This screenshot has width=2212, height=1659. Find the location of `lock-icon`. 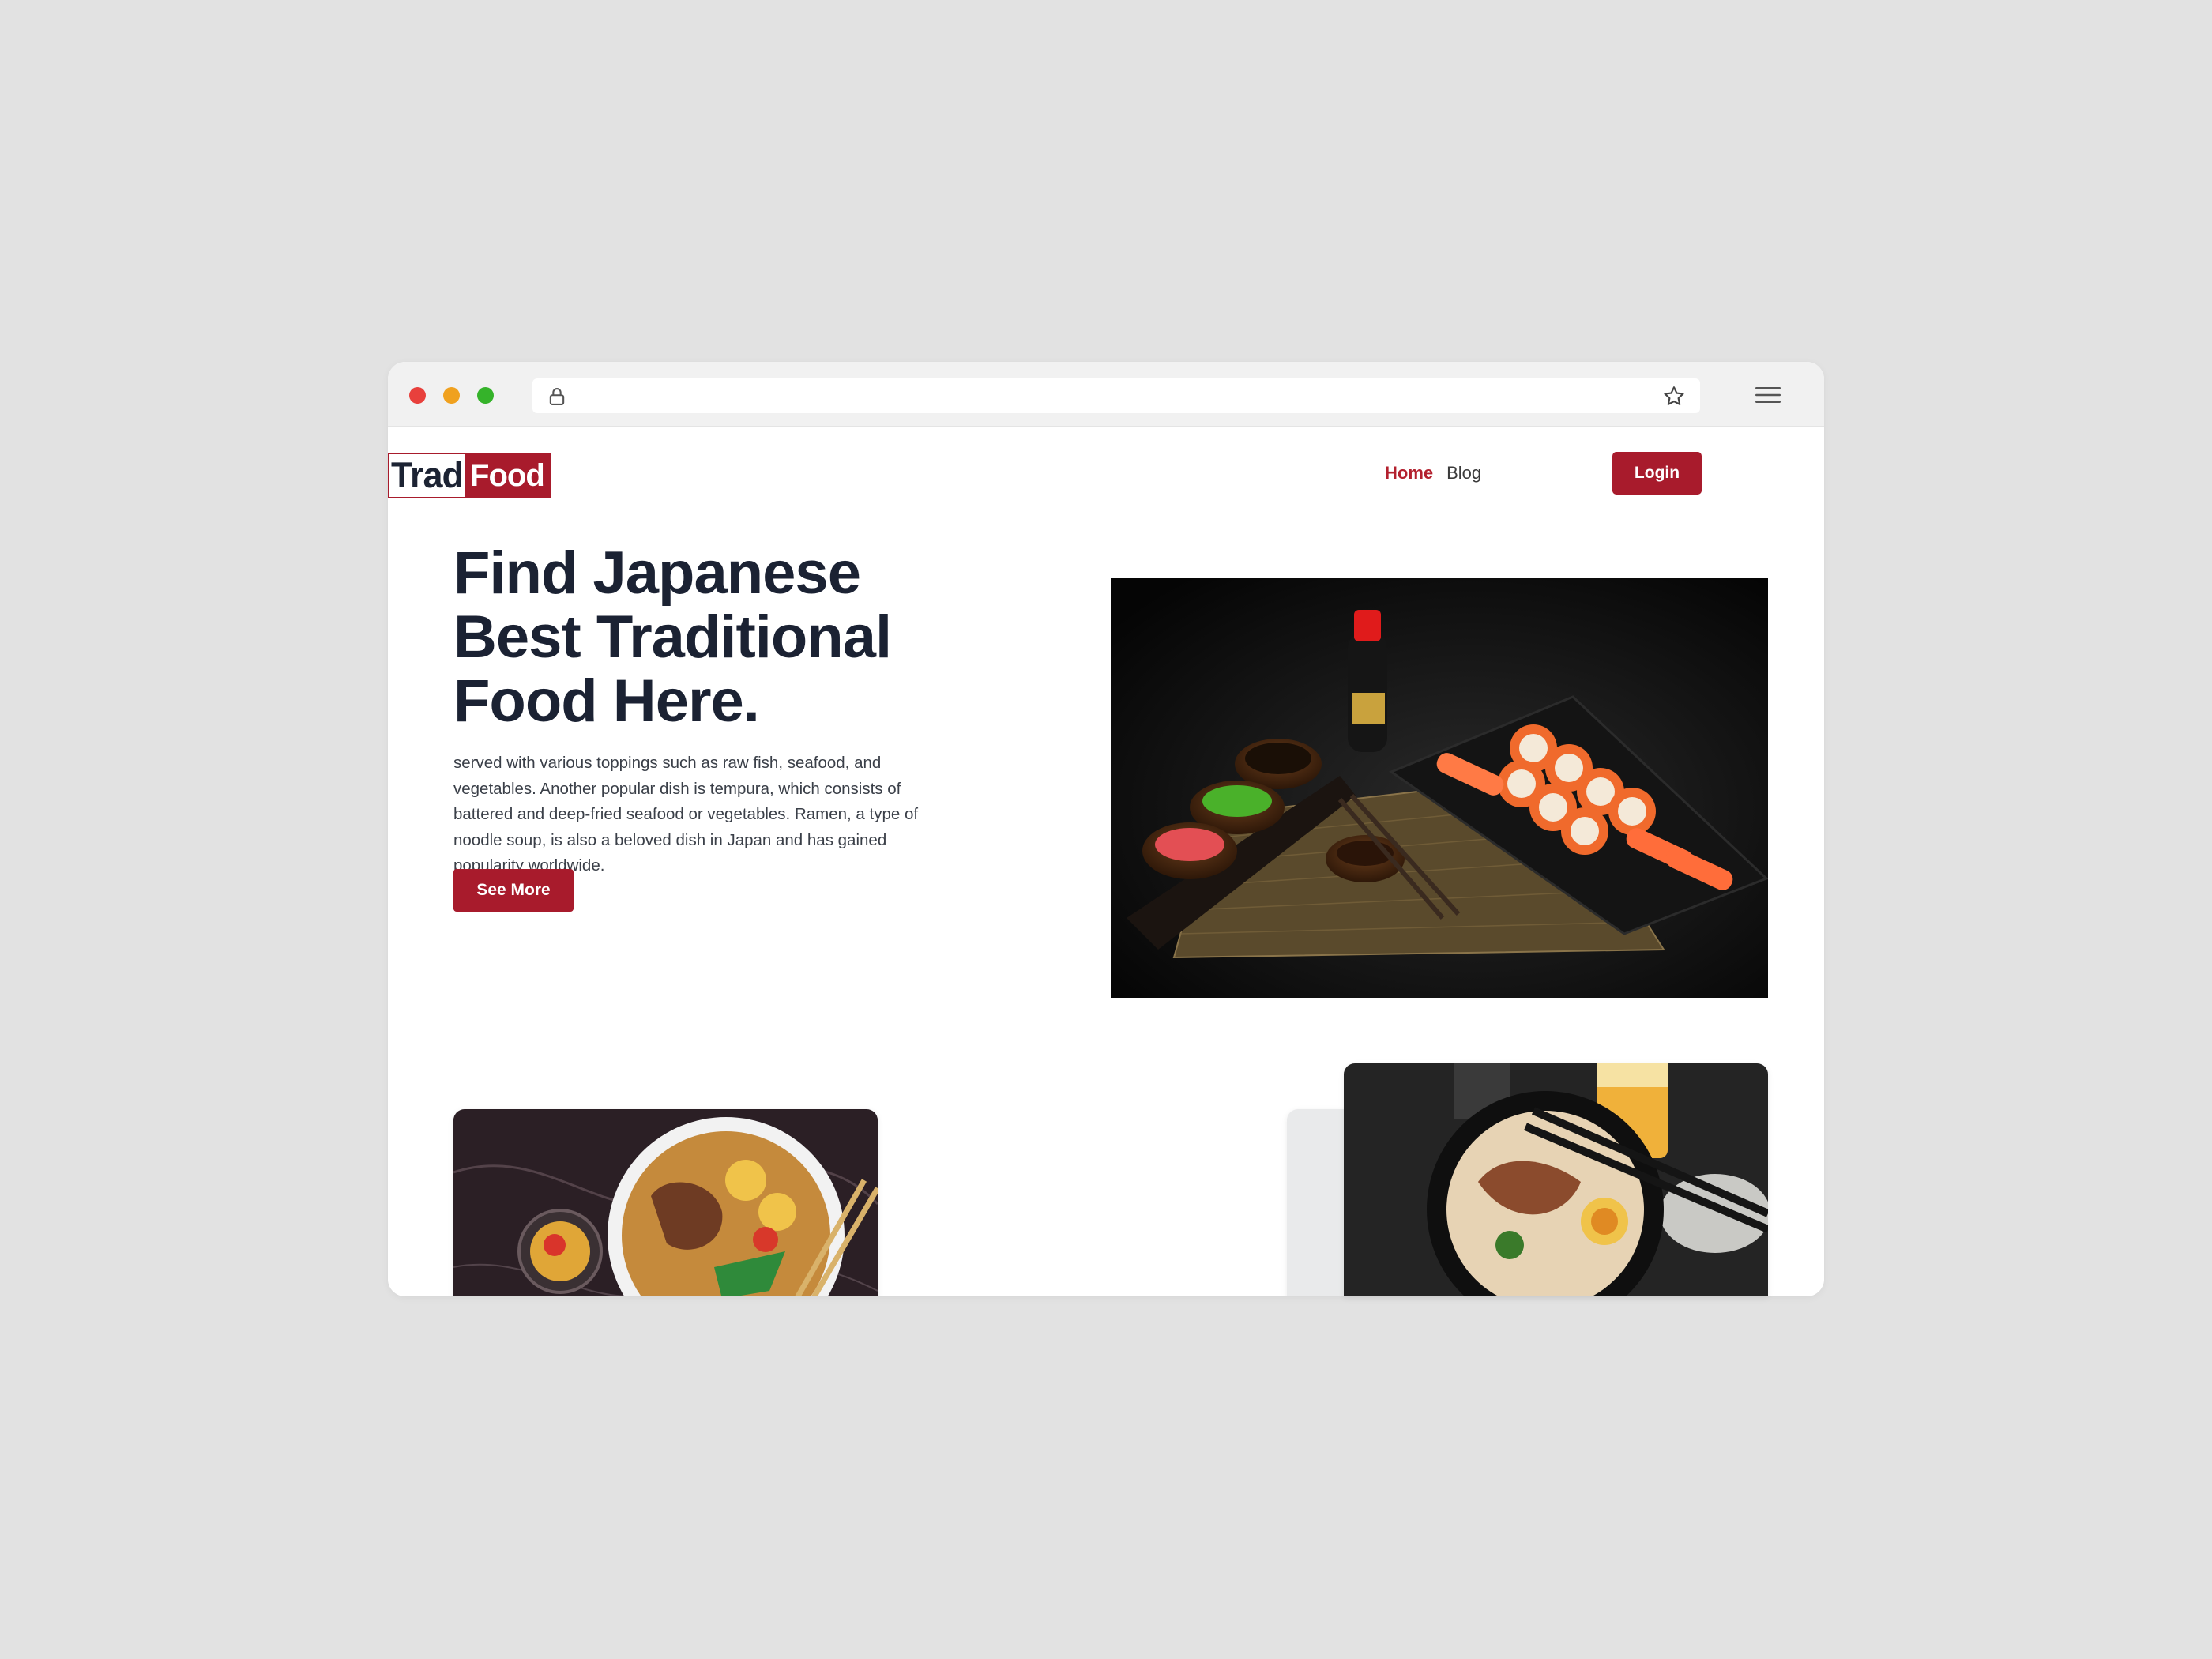

lock-icon is located at coordinates (557, 397).